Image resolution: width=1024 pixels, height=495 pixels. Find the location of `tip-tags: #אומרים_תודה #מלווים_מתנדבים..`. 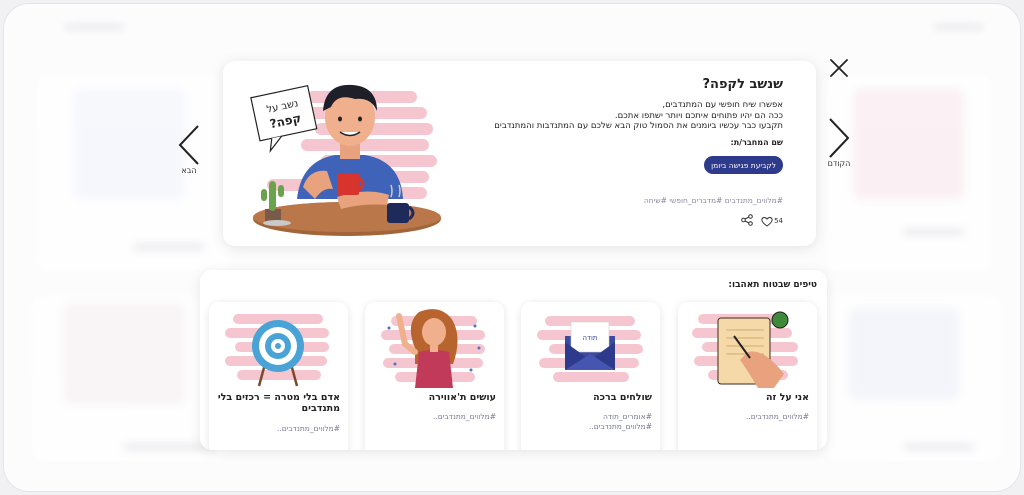

tip-tags: #אומרים_תודה #מלווים_מתנדבים.. is located at coordinates (590, 421).